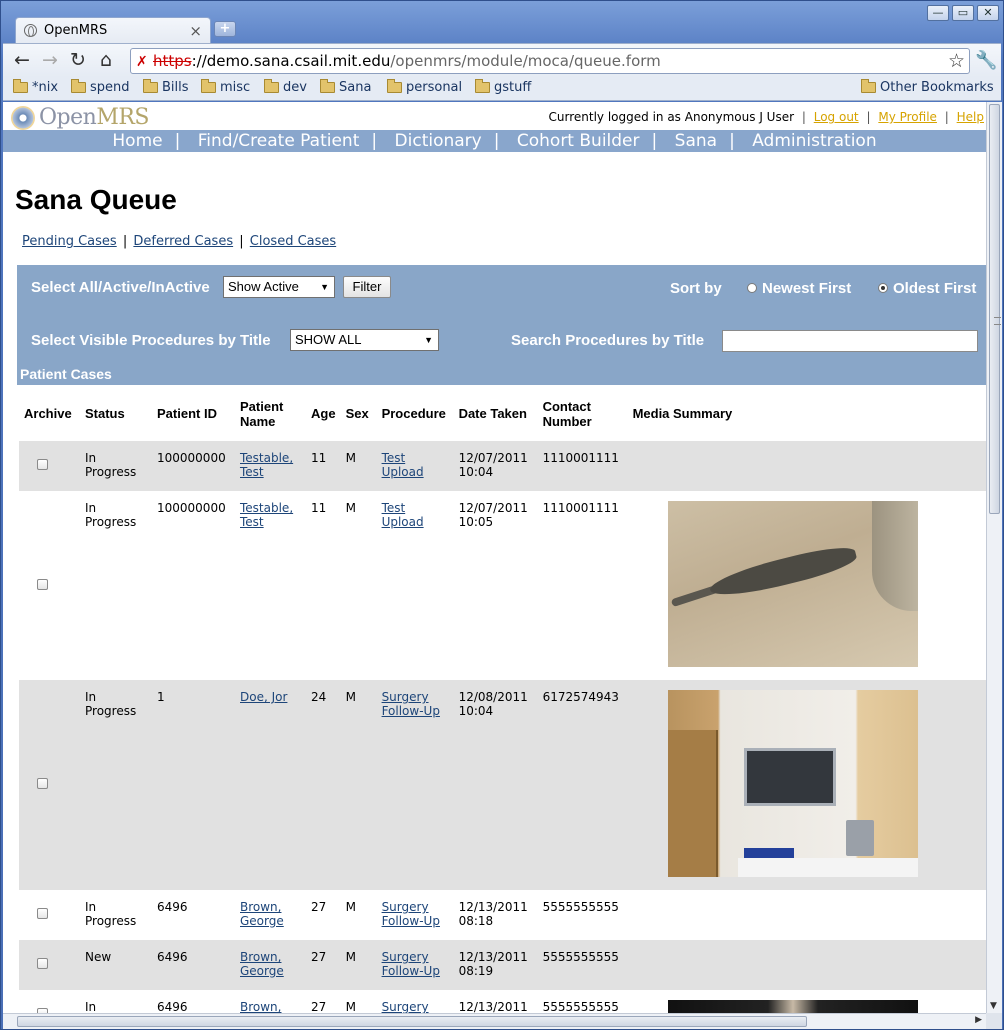  I want to click on vertical-scrollbar: ▼, so click(994, 557).